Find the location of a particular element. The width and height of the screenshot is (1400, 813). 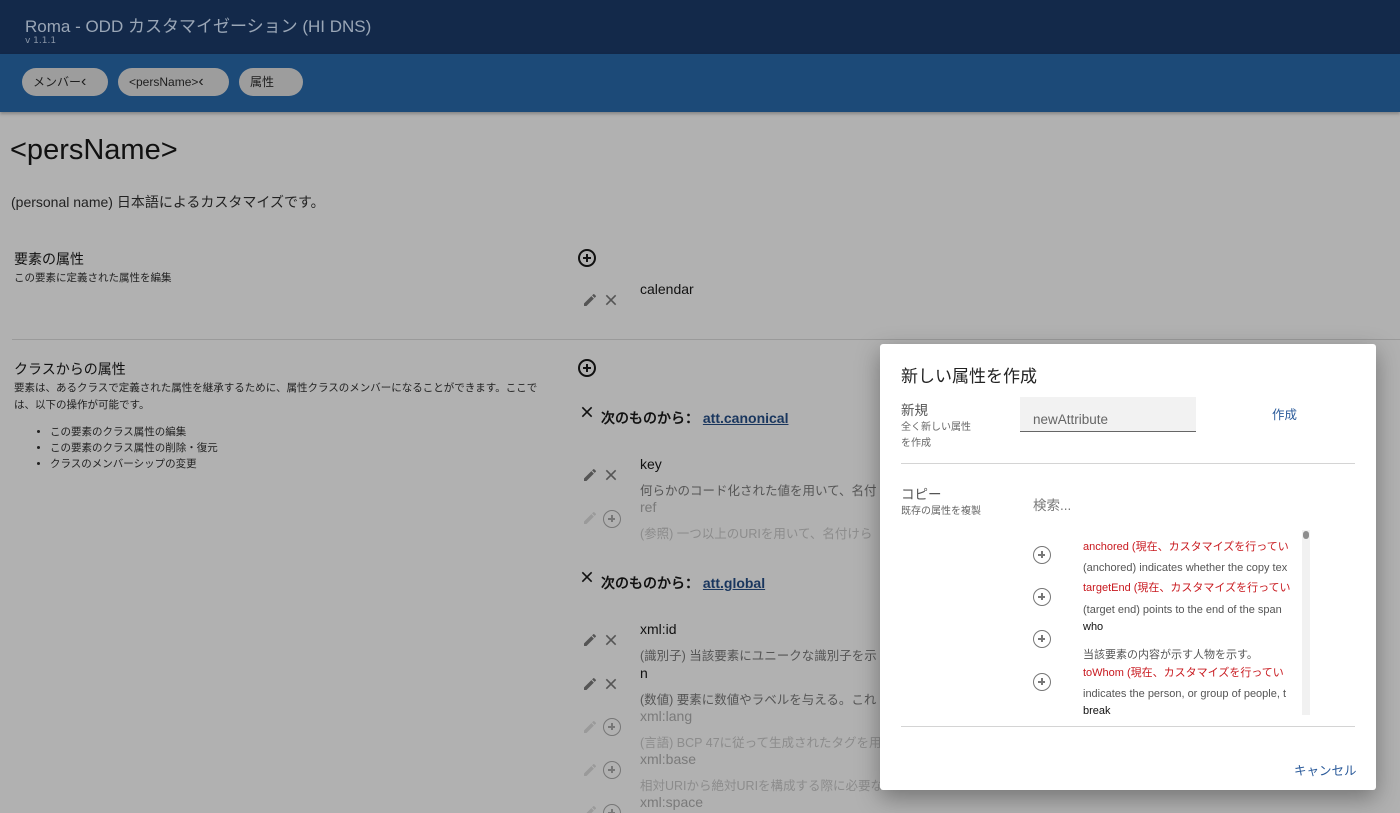

breadcrumb-members: メンバー‹ is located at coordinates (65, 82).